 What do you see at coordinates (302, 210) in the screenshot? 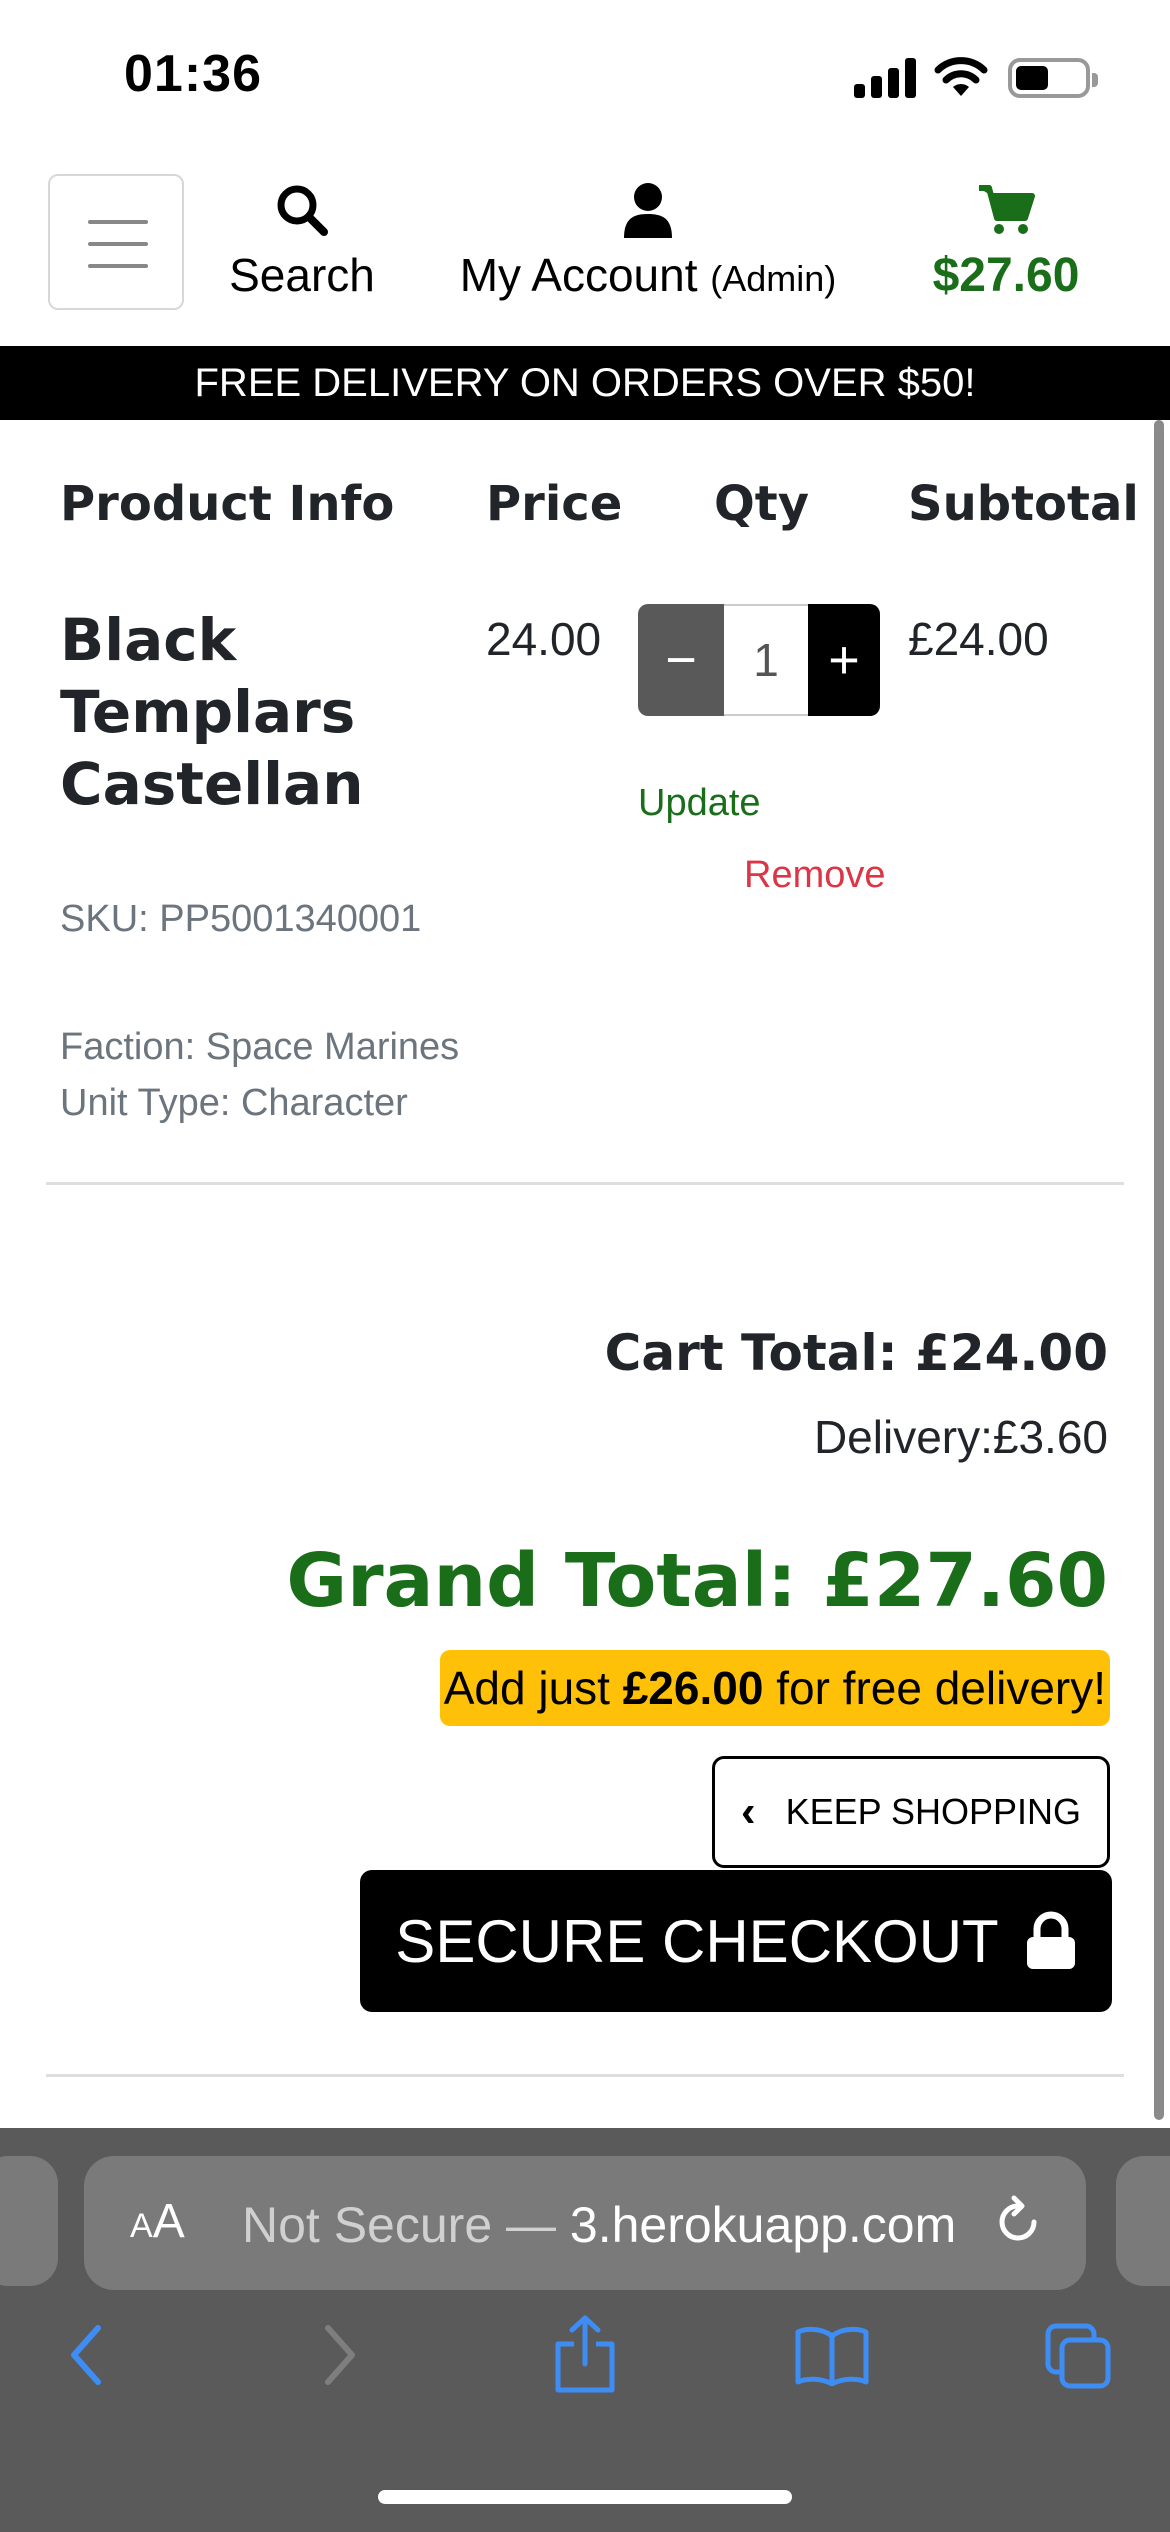
I see `search-icon` at bounding box center [302, 210].